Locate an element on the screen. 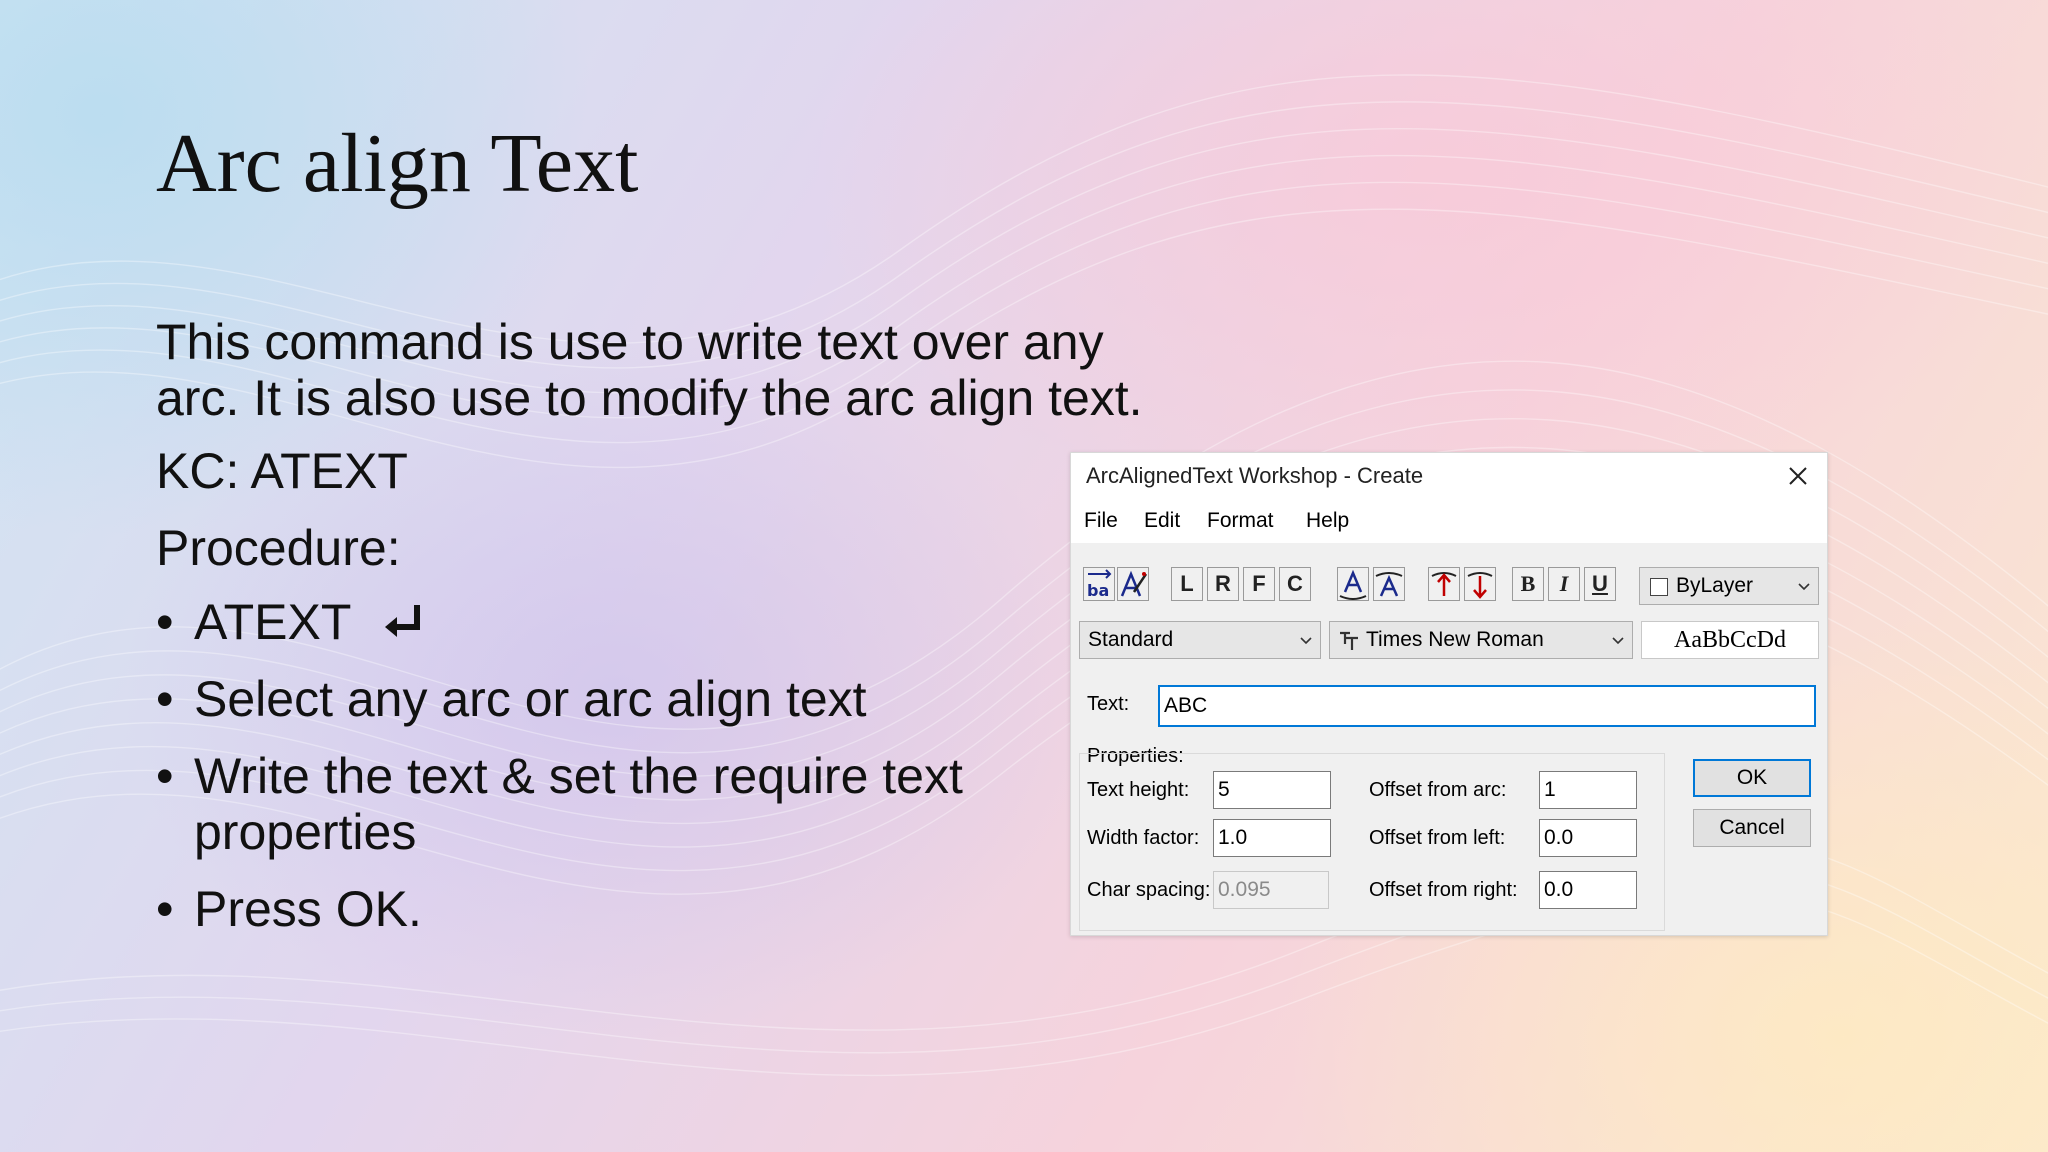 The height and width of the screenshot is (1152, 2048). reverse-text-button: ba is located at coordinates (1099, 584).